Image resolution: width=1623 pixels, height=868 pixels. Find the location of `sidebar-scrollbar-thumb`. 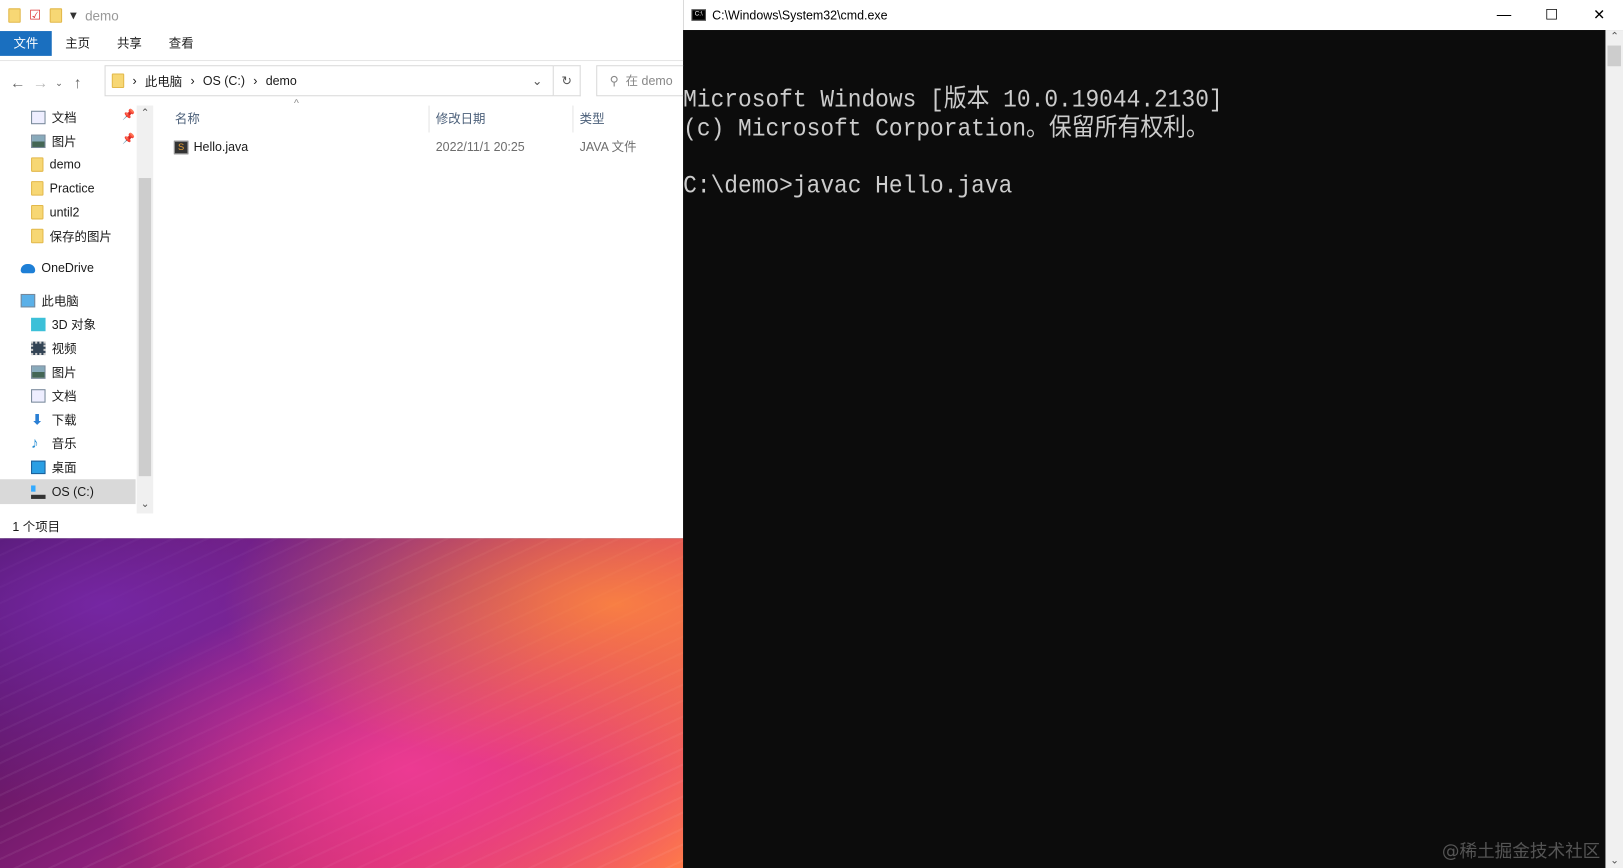

sidebar-scrollbar-thumb is located at coordinates (145, 327).